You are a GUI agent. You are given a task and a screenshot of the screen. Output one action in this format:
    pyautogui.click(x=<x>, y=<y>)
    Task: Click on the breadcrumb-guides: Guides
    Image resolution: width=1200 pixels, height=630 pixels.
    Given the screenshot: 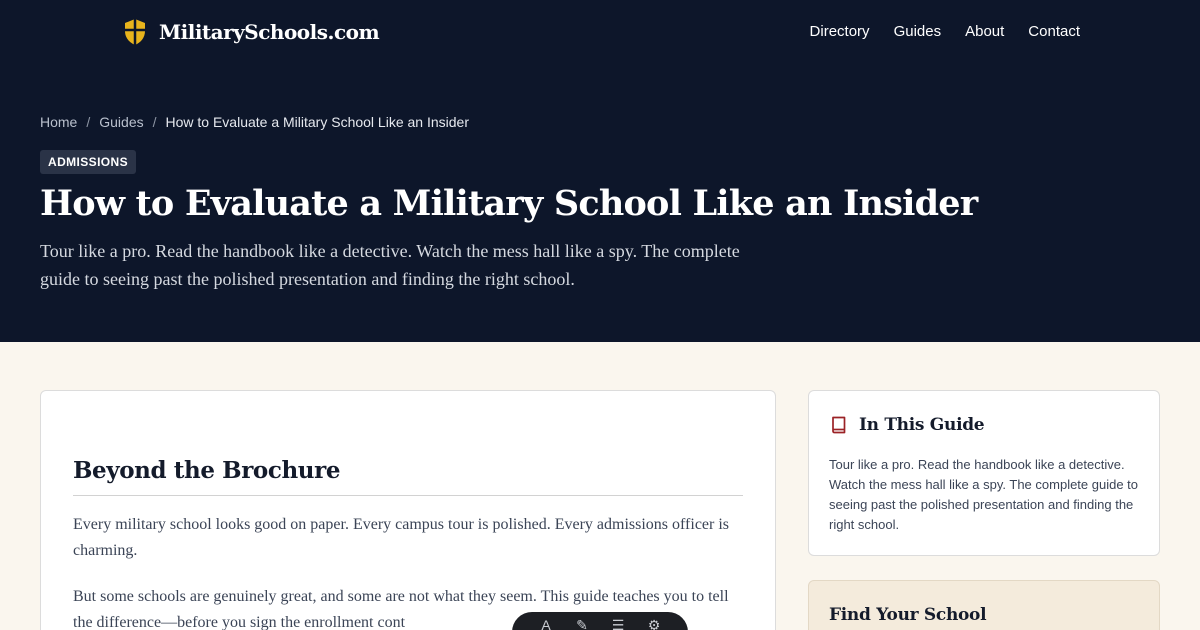 What is the action you would take?
    pyautogui.click(x=121, y=122)
    